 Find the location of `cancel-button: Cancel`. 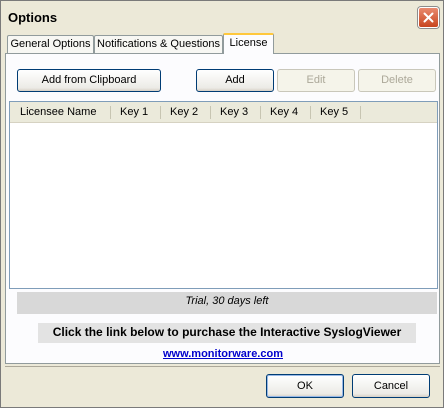

cancel-button: Cancel is located at coordinates (391, 386).